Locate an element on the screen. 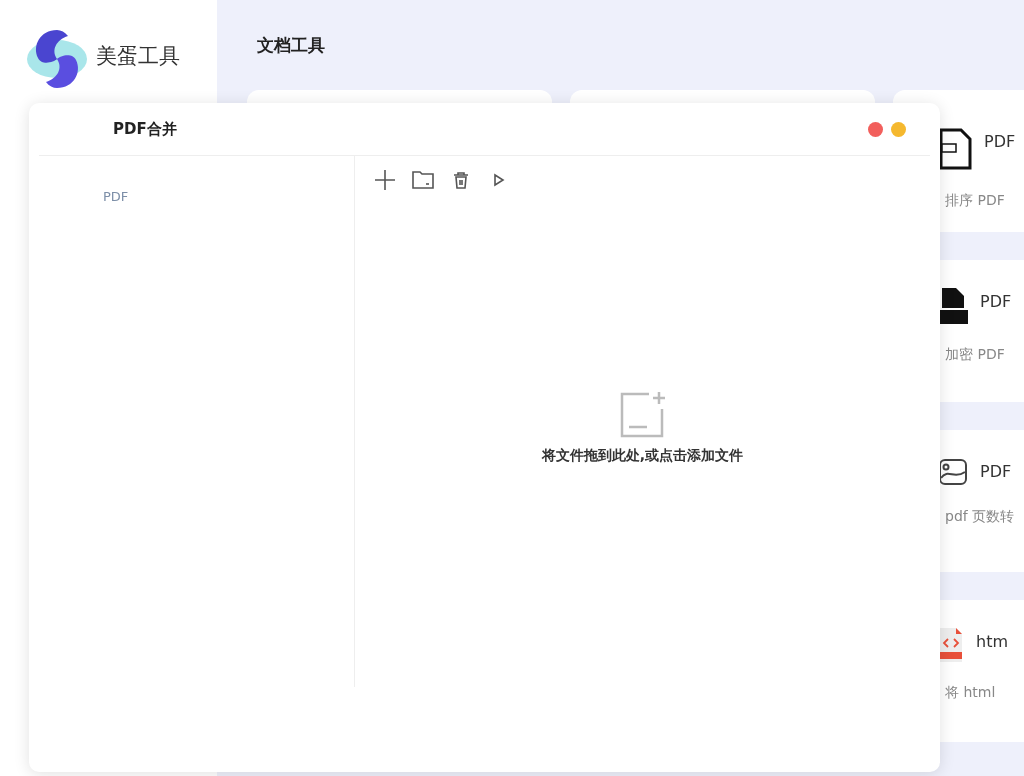 The height and width of the screenshot is (776, 1024). tool-description: 将 html is located at coordinates (971, 693).